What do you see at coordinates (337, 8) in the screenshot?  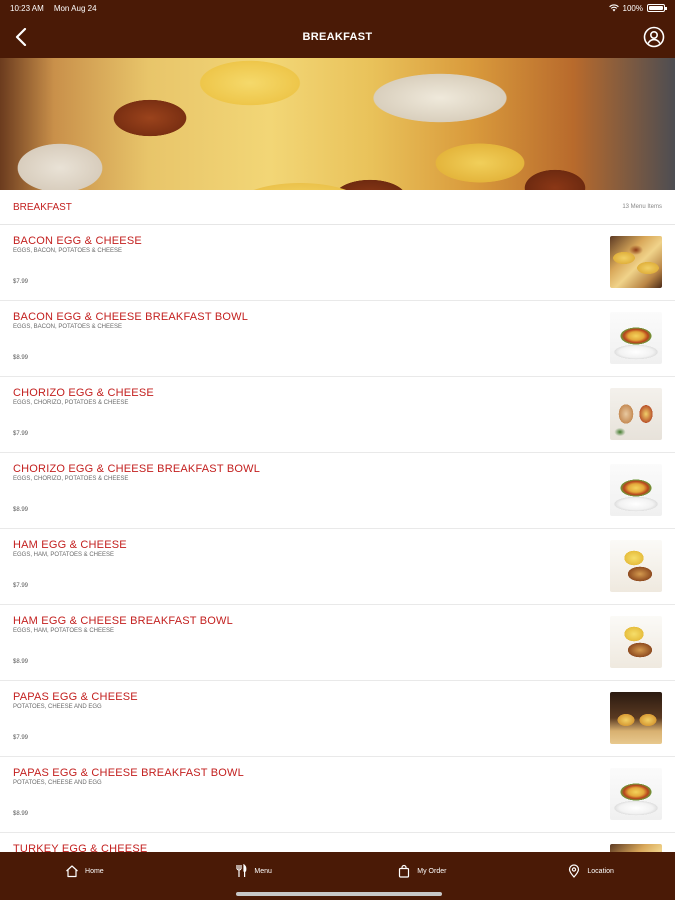 I see `status-bar: 10:23 AM Mon Aug 24 100%` at bounding box center [337, 8].